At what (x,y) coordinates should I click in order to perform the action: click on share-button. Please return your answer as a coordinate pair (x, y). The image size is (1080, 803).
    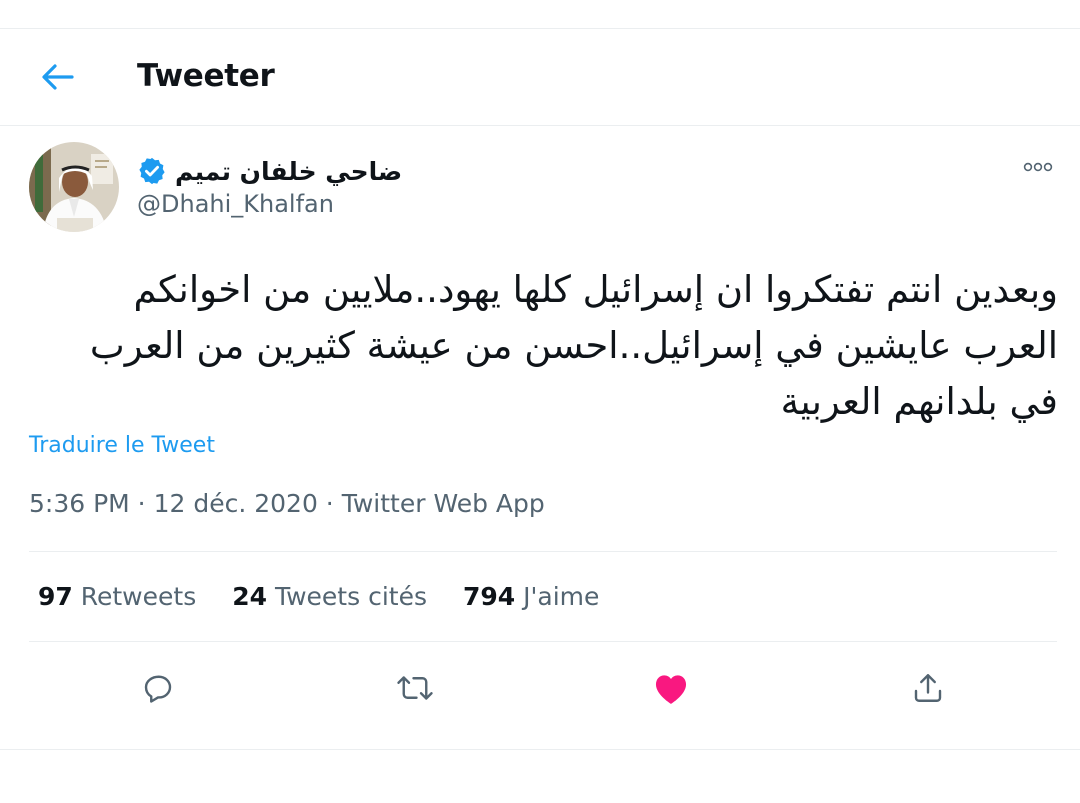
    Looking at the image, I should click on (928, 688).